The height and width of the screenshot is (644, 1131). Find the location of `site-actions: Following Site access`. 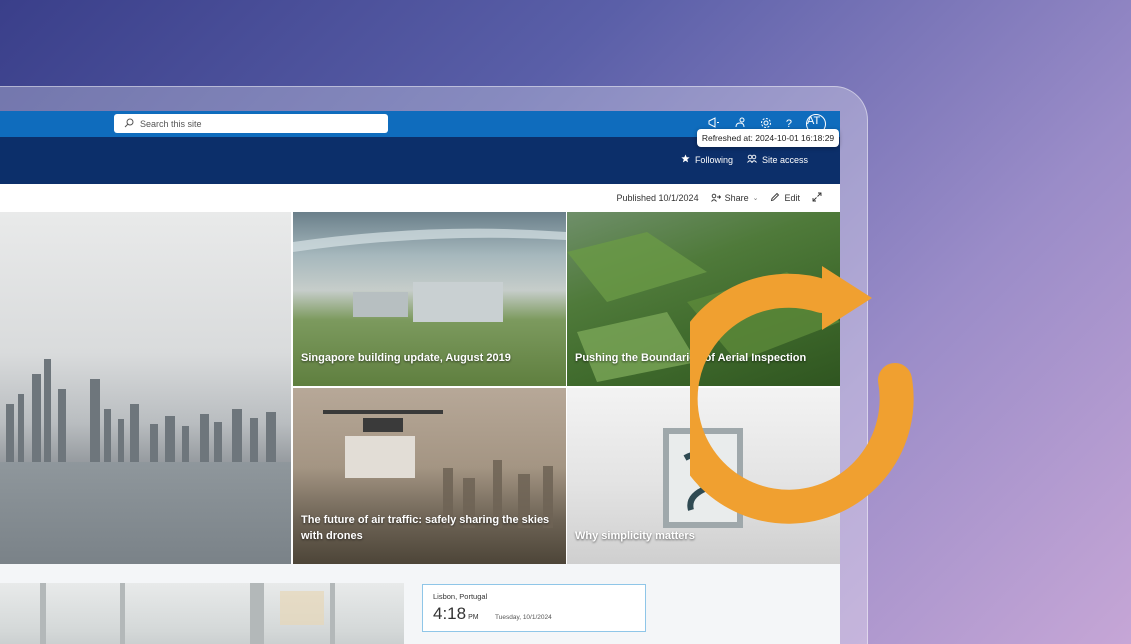

site-actions: Following Site access is located at coordinates (744, 159).